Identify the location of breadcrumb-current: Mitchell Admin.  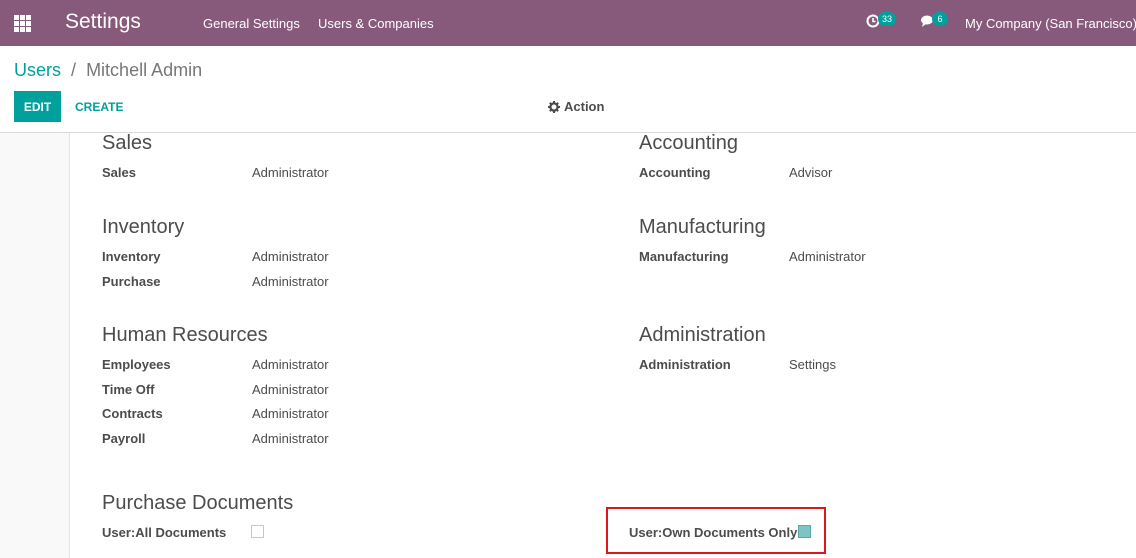
(144, 70).